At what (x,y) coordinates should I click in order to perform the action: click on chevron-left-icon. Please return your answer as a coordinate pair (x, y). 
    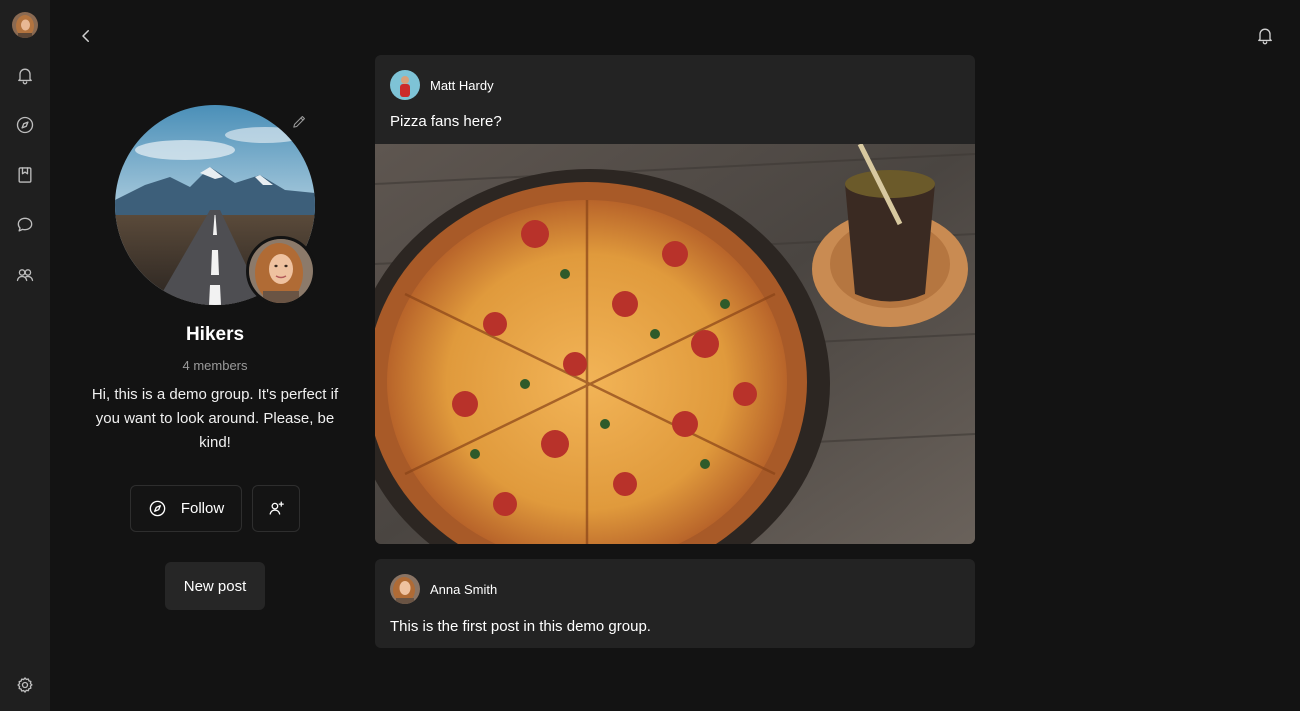
    Looking at the image, I should click on (85, 36).